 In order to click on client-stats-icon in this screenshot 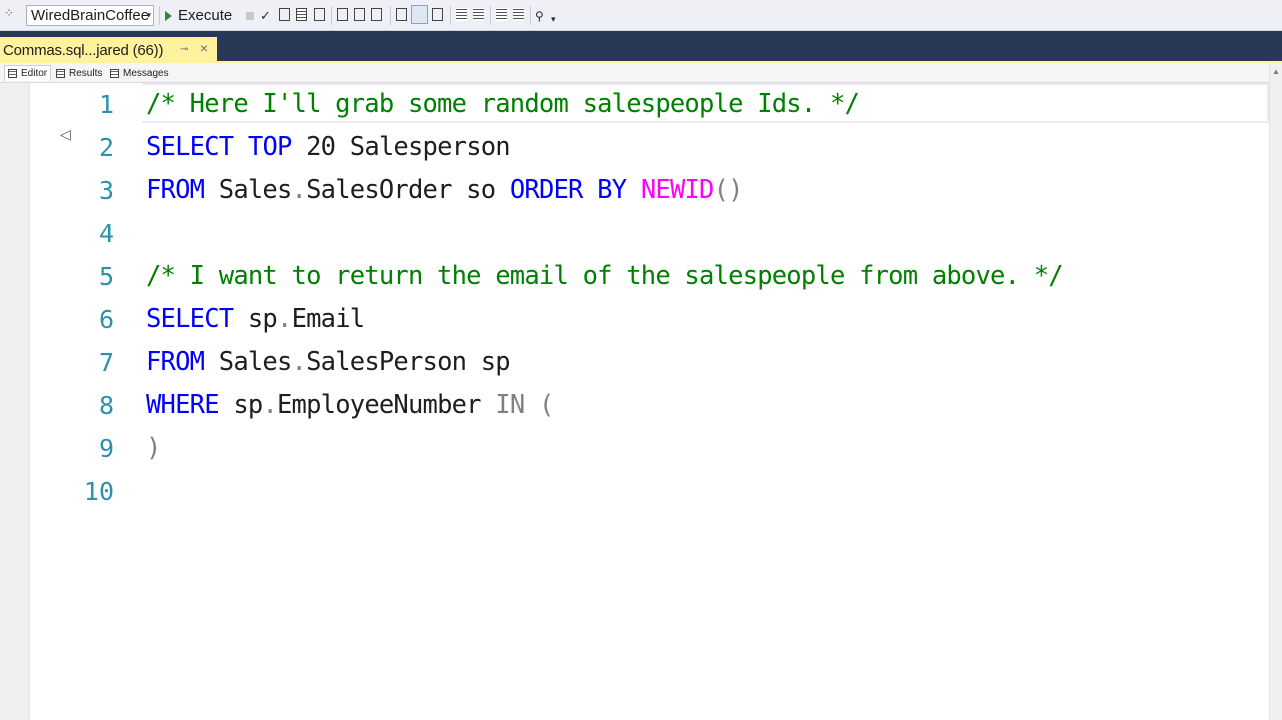, I will do `click(376, 14)`.